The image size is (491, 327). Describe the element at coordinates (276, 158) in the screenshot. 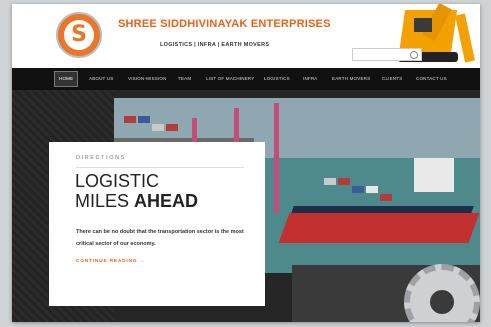

I see `port-crane` at that location.